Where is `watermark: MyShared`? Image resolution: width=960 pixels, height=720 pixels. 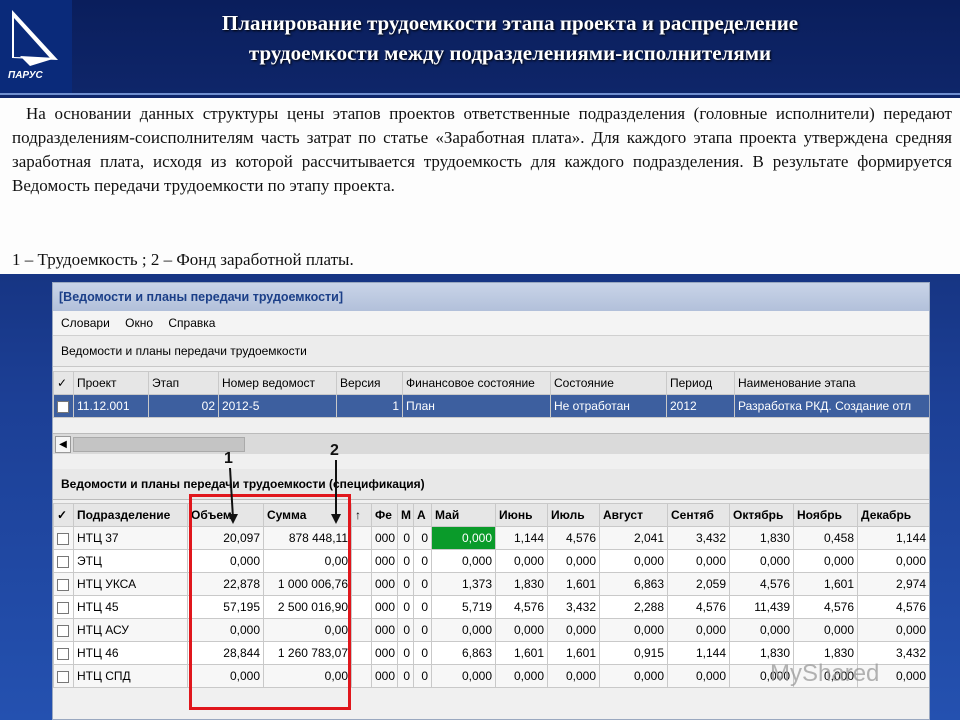 watermark: MyShared is located at coordinates (825, 673).